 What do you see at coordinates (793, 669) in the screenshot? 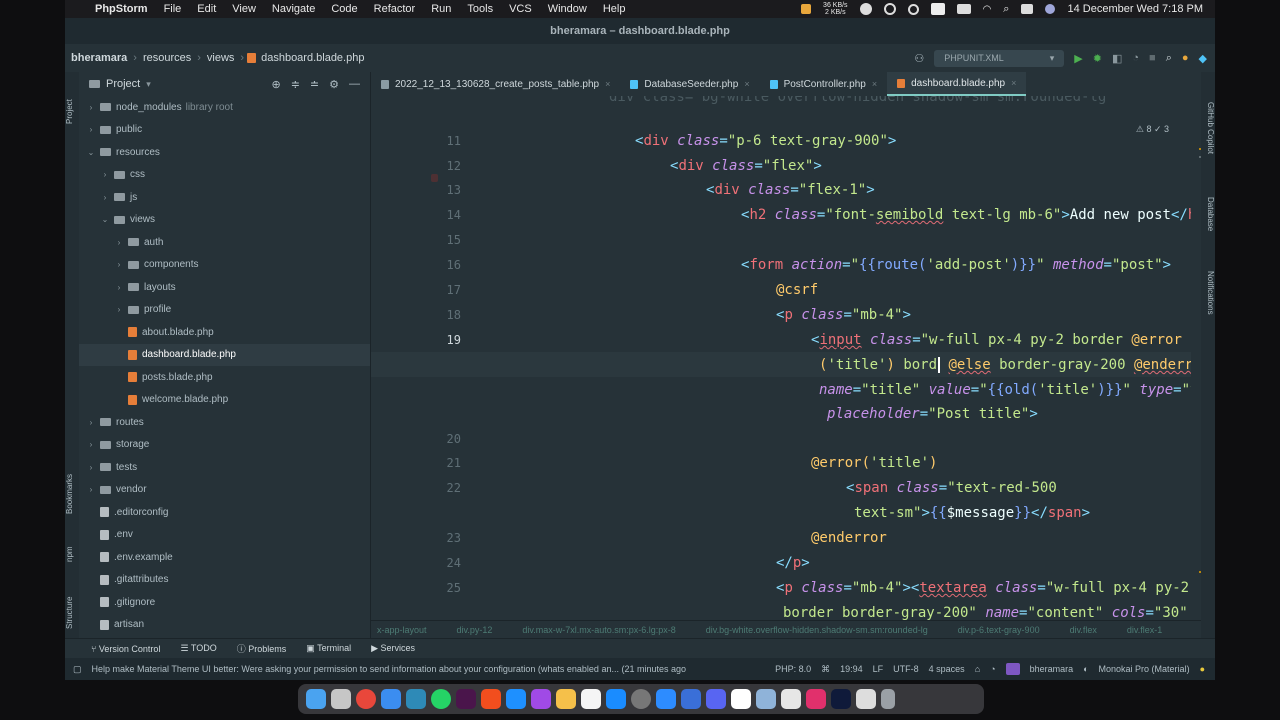
I see `php-version: PHP: 8.0` at bounding box center [793, 669].